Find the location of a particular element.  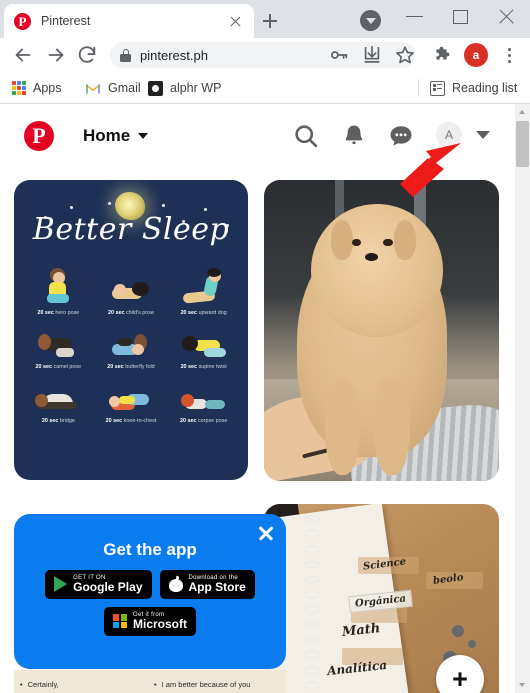

window-close-button is located at coordinates (507, 16).